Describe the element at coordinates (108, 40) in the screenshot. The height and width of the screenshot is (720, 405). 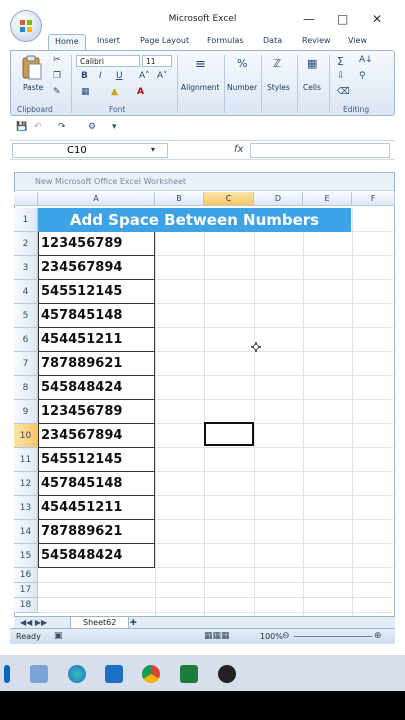
I see `tab-insert: Insert` at that location.